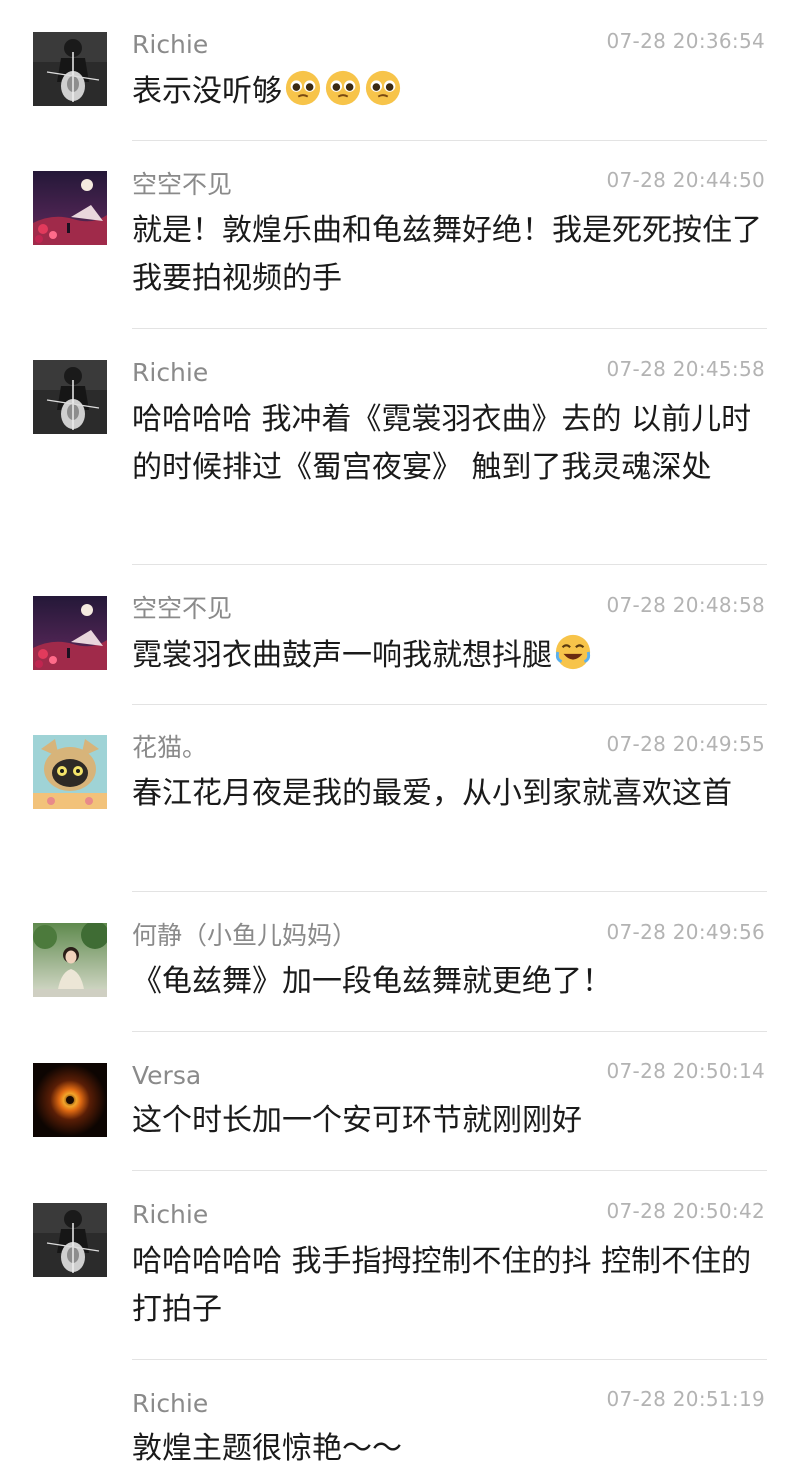  I want to click on comment-time: 07-28 20:45:58, so click(685, 369).